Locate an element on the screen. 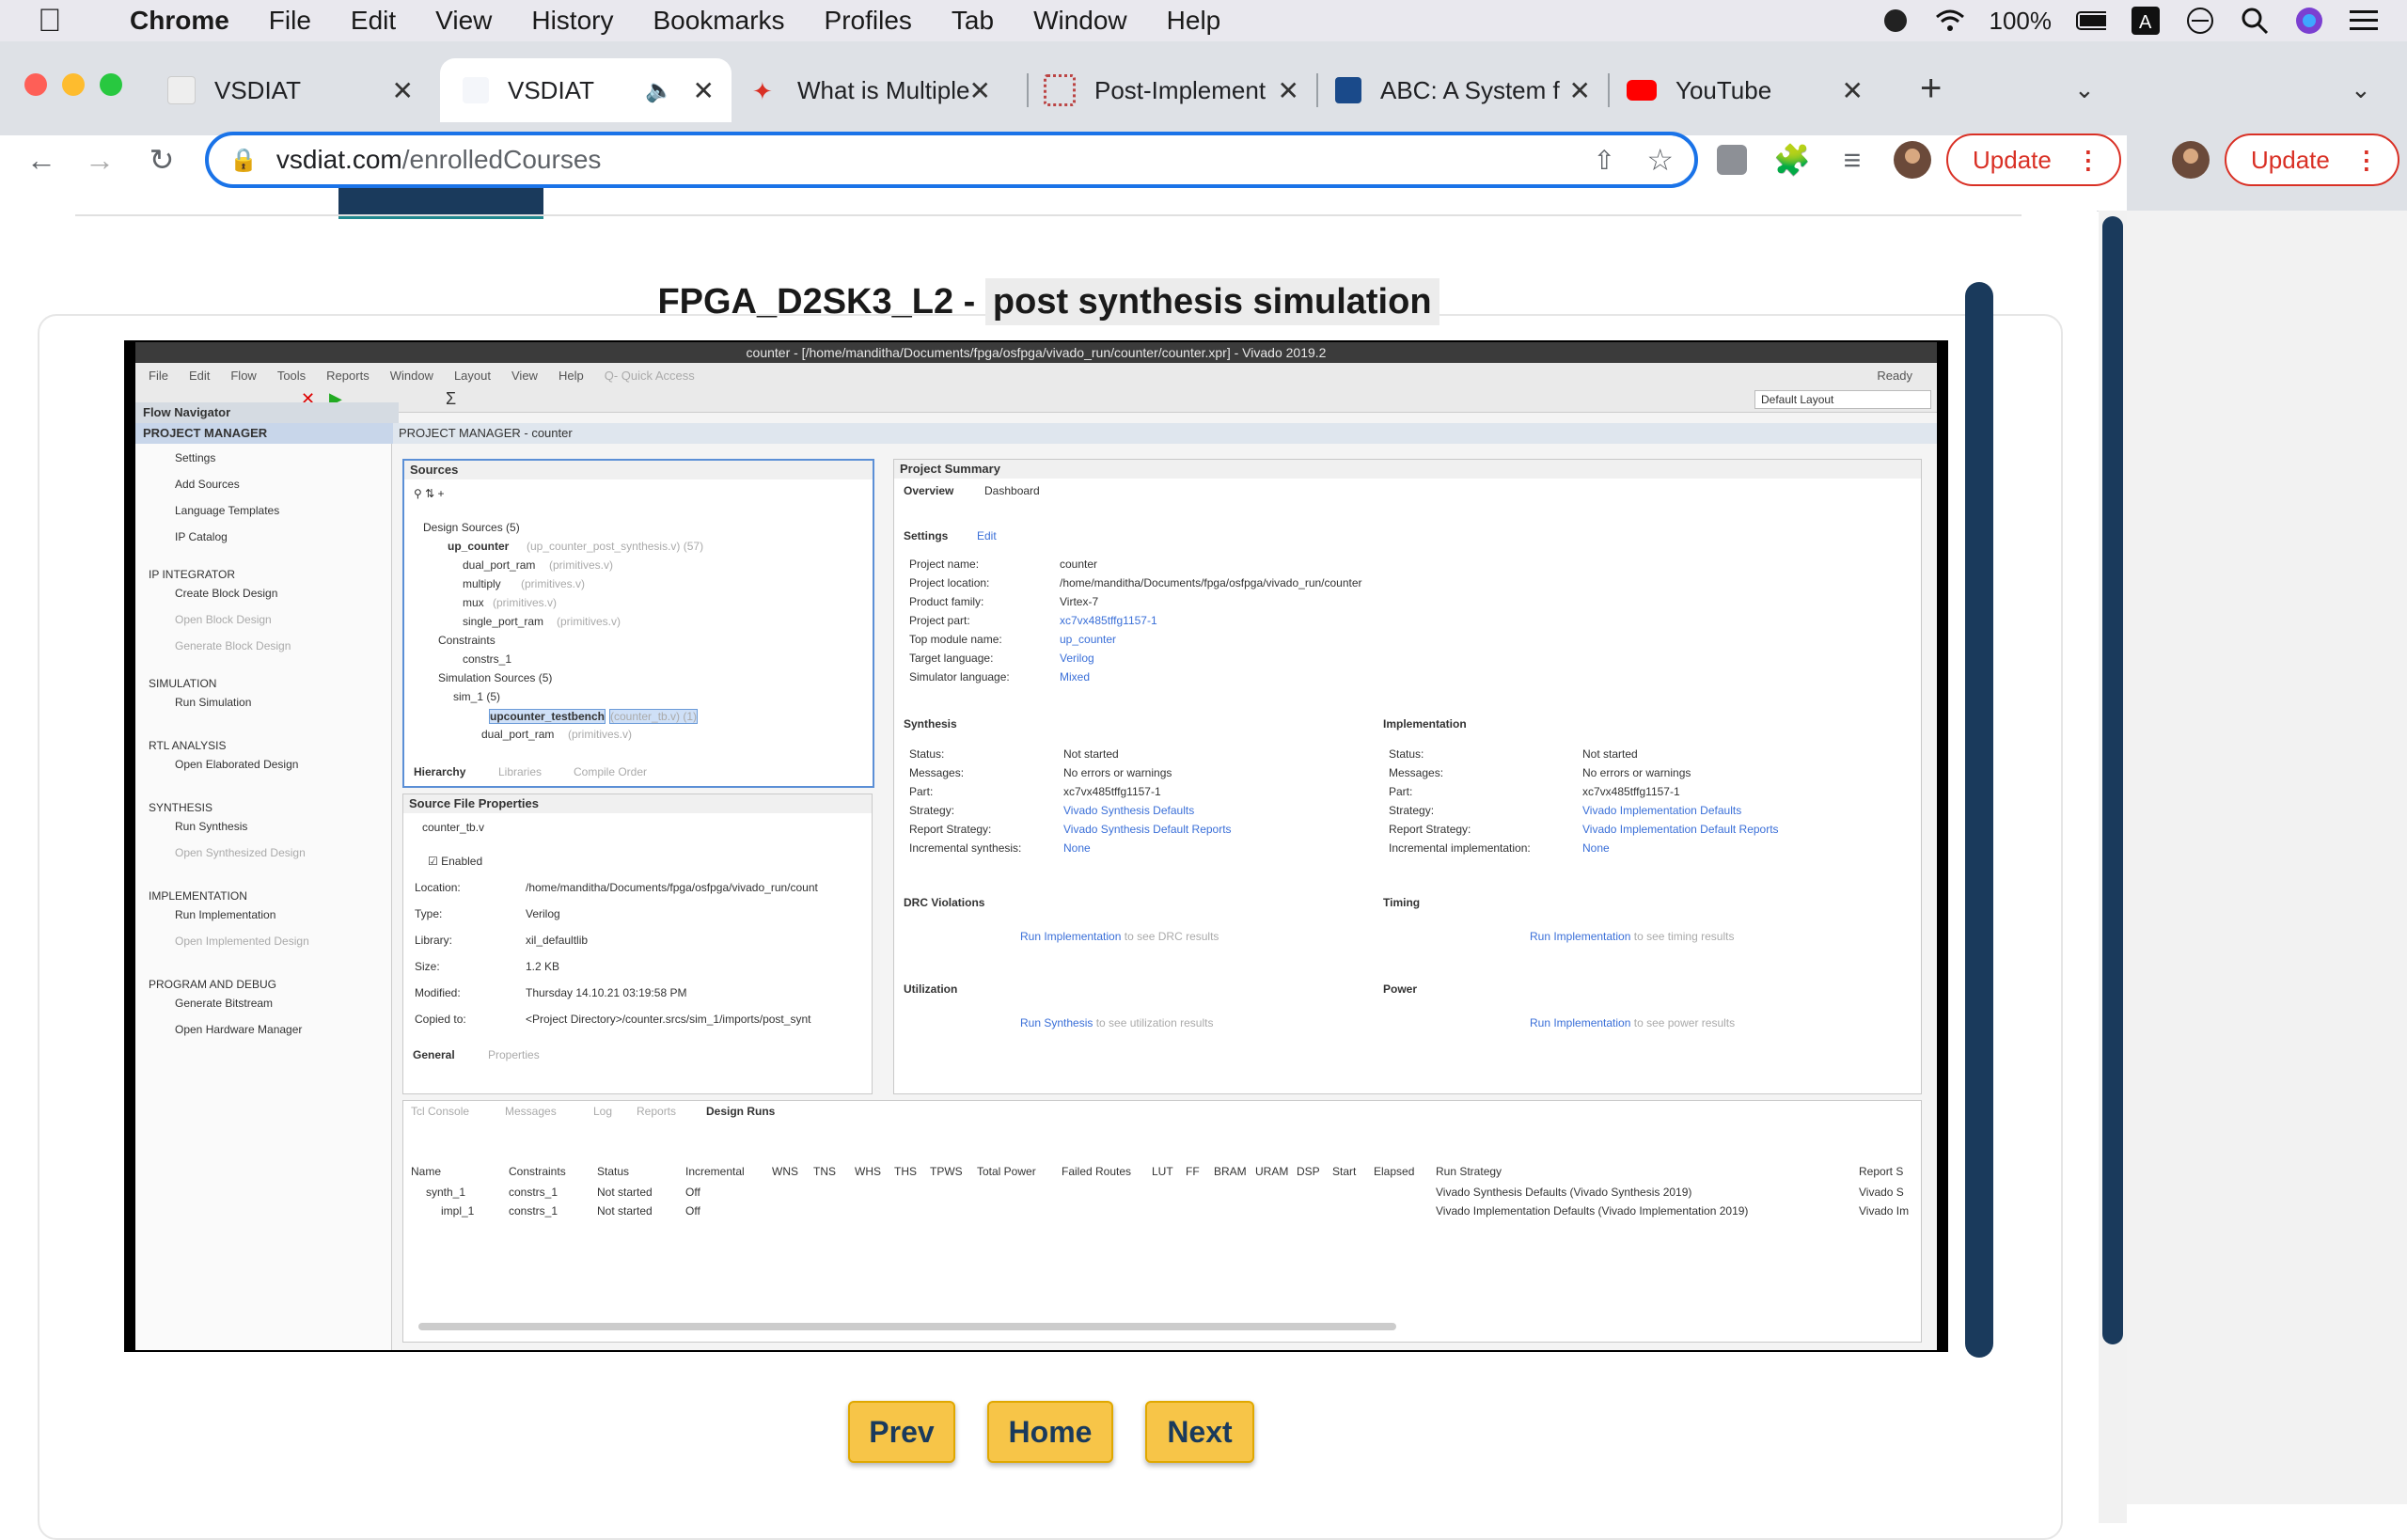 This screenshot has height=1540, width=2407. tab-libraries: Libraries is located at coordinates (520, 771).